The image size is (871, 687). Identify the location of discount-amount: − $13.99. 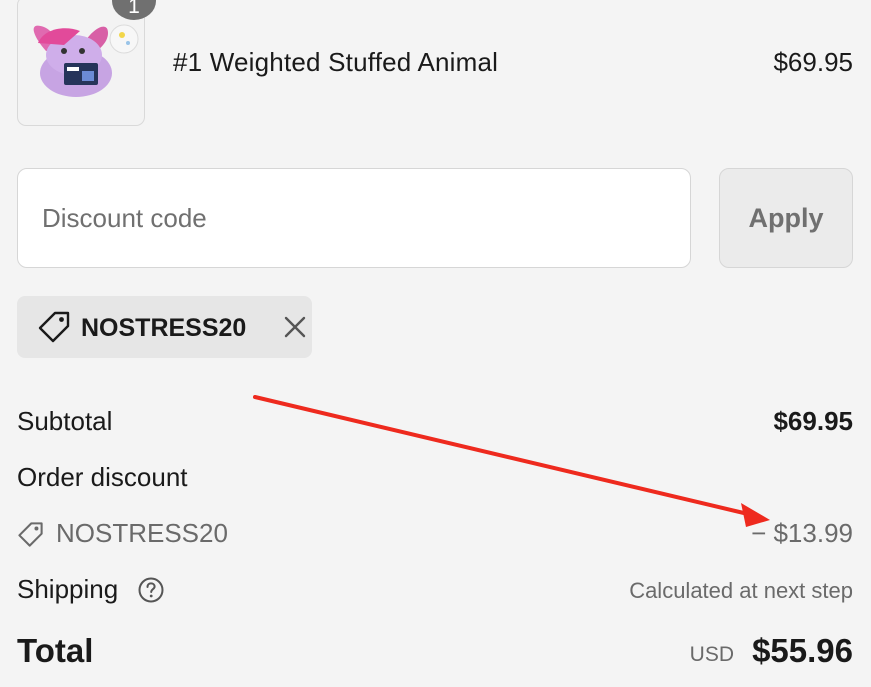
(802, 533).